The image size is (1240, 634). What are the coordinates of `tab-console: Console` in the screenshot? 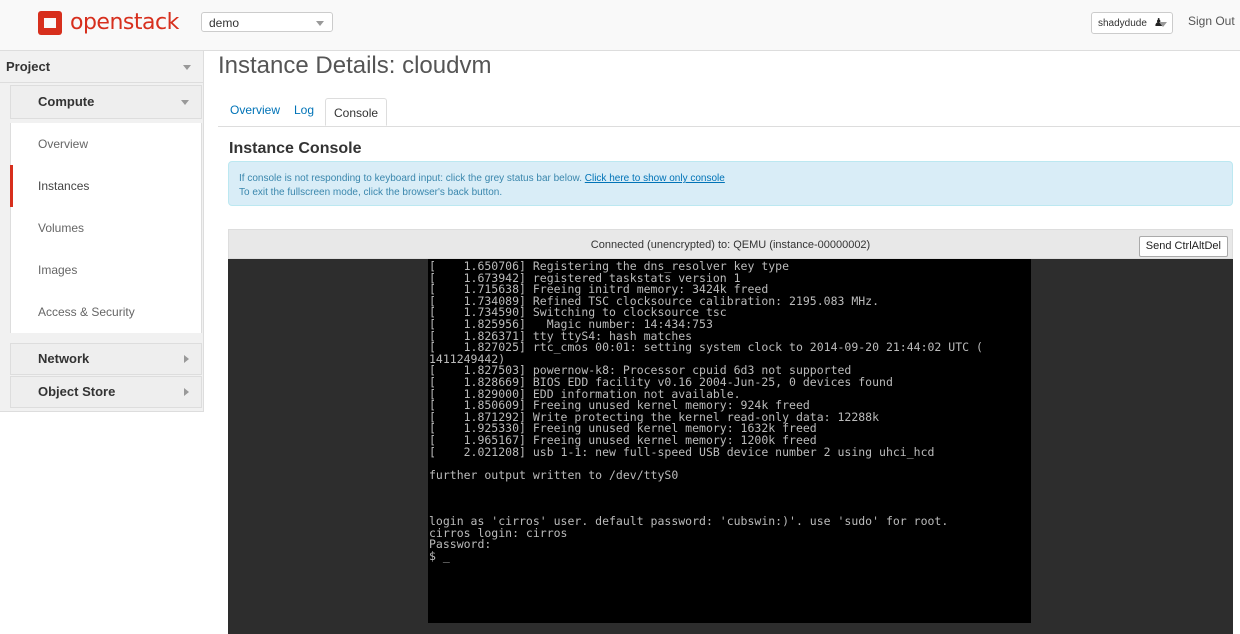 It's located at (356, 112).